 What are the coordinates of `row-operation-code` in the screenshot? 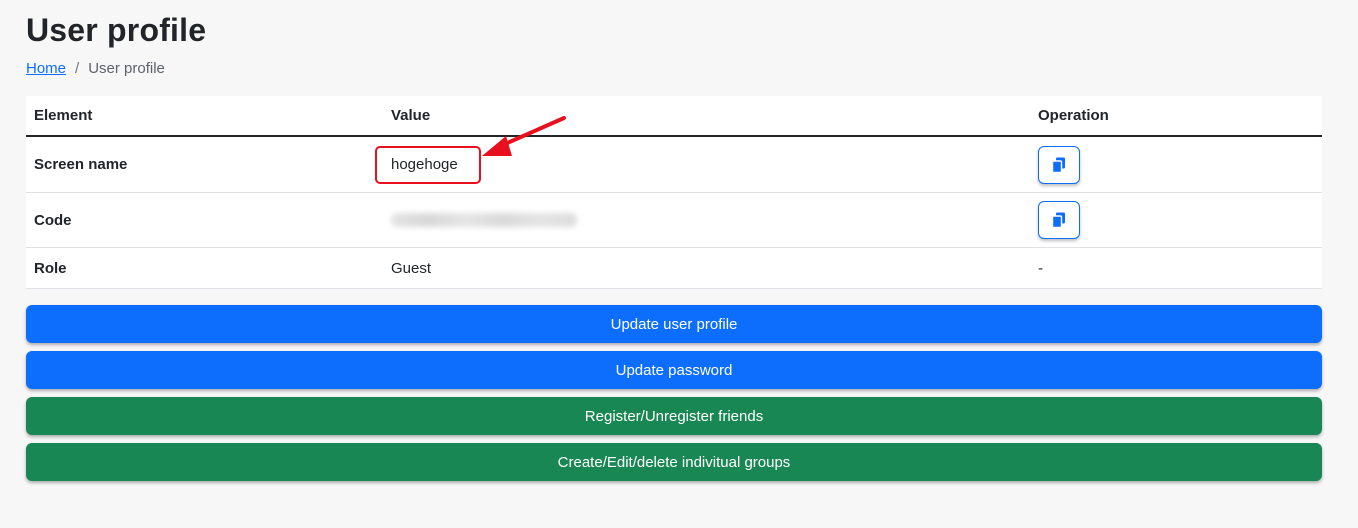 It's located at (1178, 220).